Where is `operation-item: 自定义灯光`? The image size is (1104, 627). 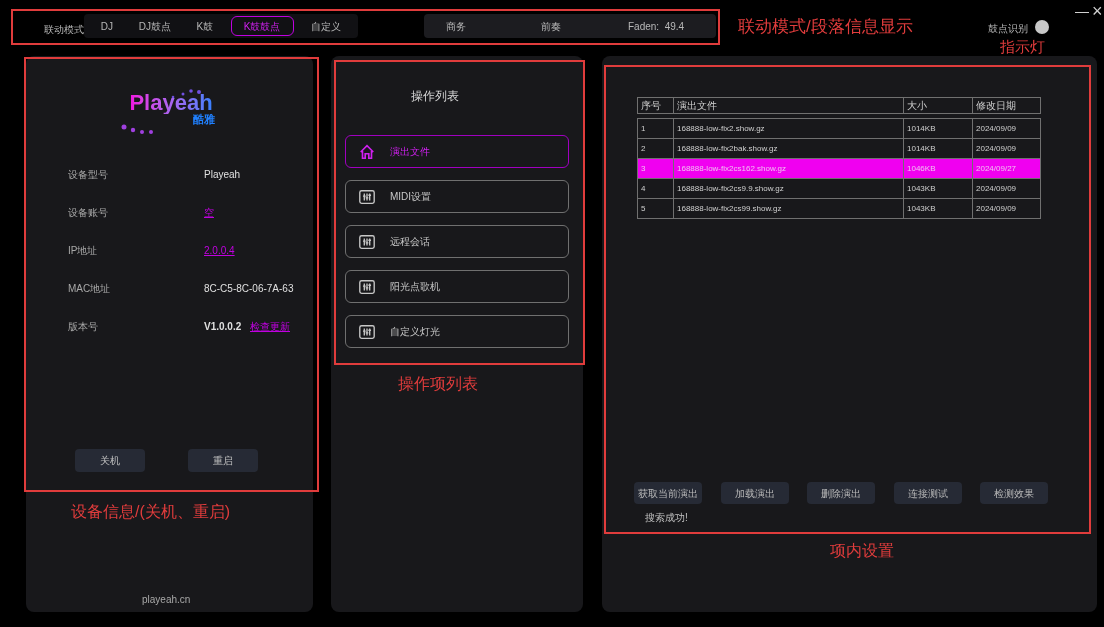
operation-item: 自定义灯光 is located at coordinates (457, 331).